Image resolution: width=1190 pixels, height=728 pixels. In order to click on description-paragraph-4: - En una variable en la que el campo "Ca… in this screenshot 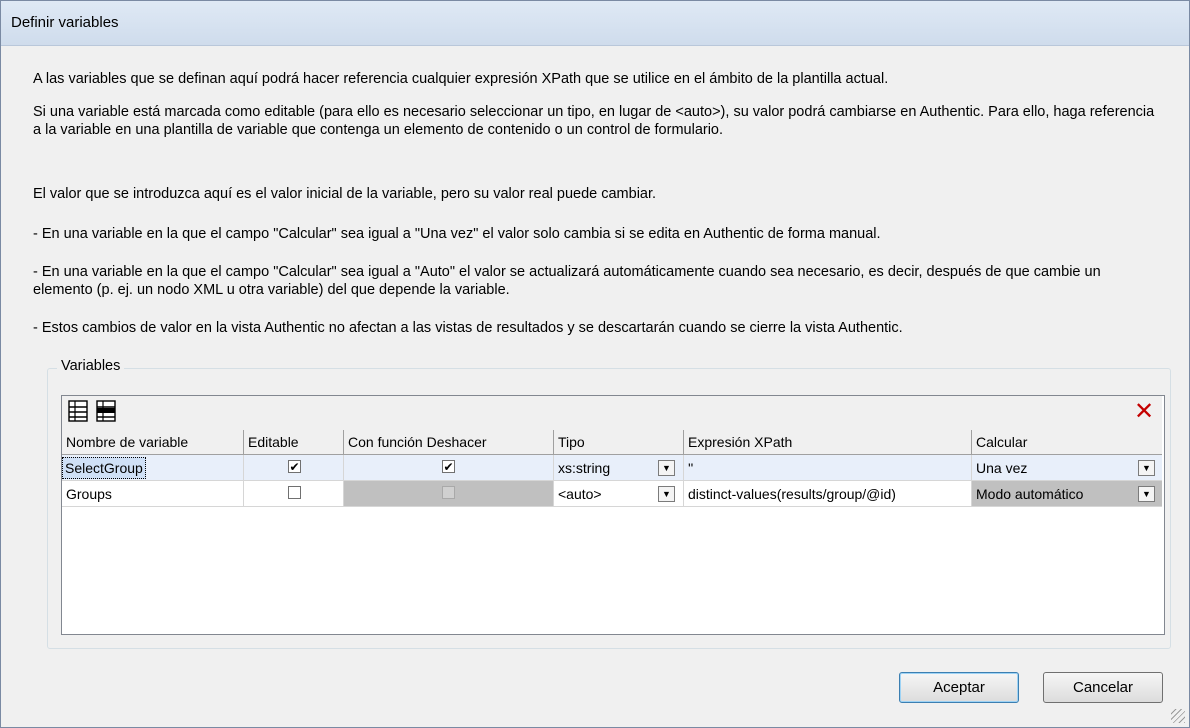, I will do `click(457, 234)`.